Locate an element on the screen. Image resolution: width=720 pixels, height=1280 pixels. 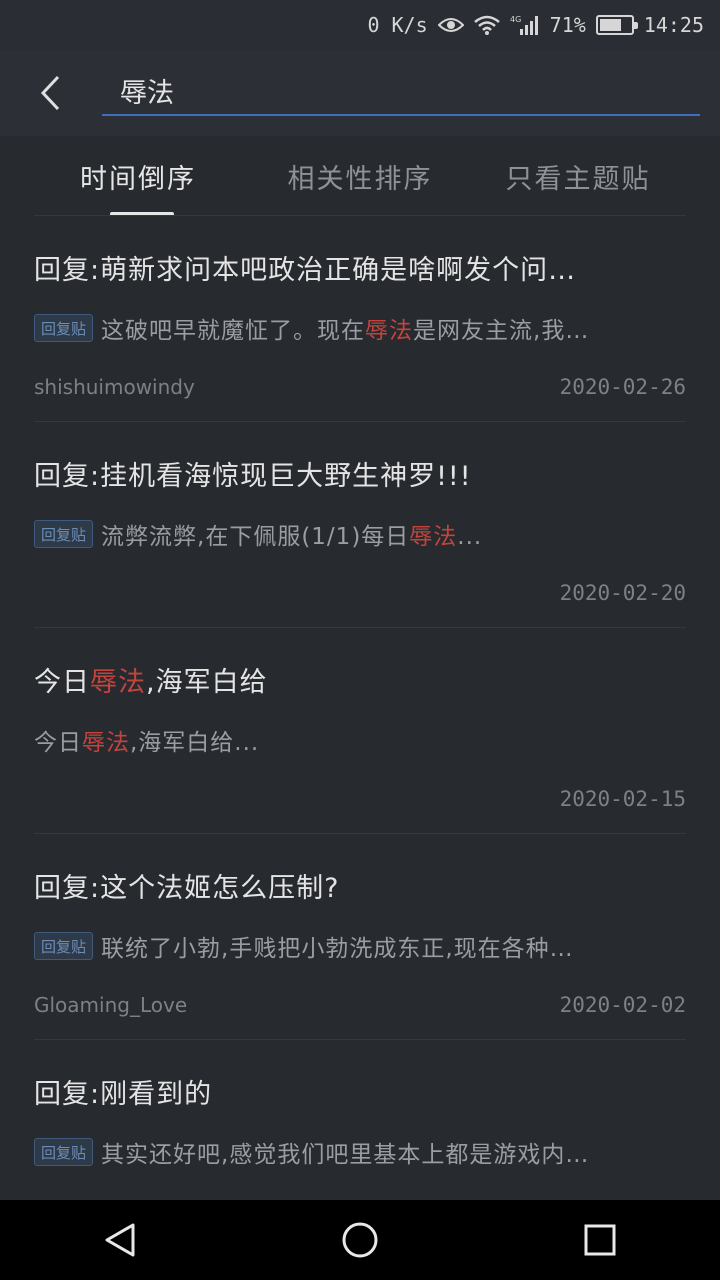
nav-recents-button is located at coordinates (600, 1240).